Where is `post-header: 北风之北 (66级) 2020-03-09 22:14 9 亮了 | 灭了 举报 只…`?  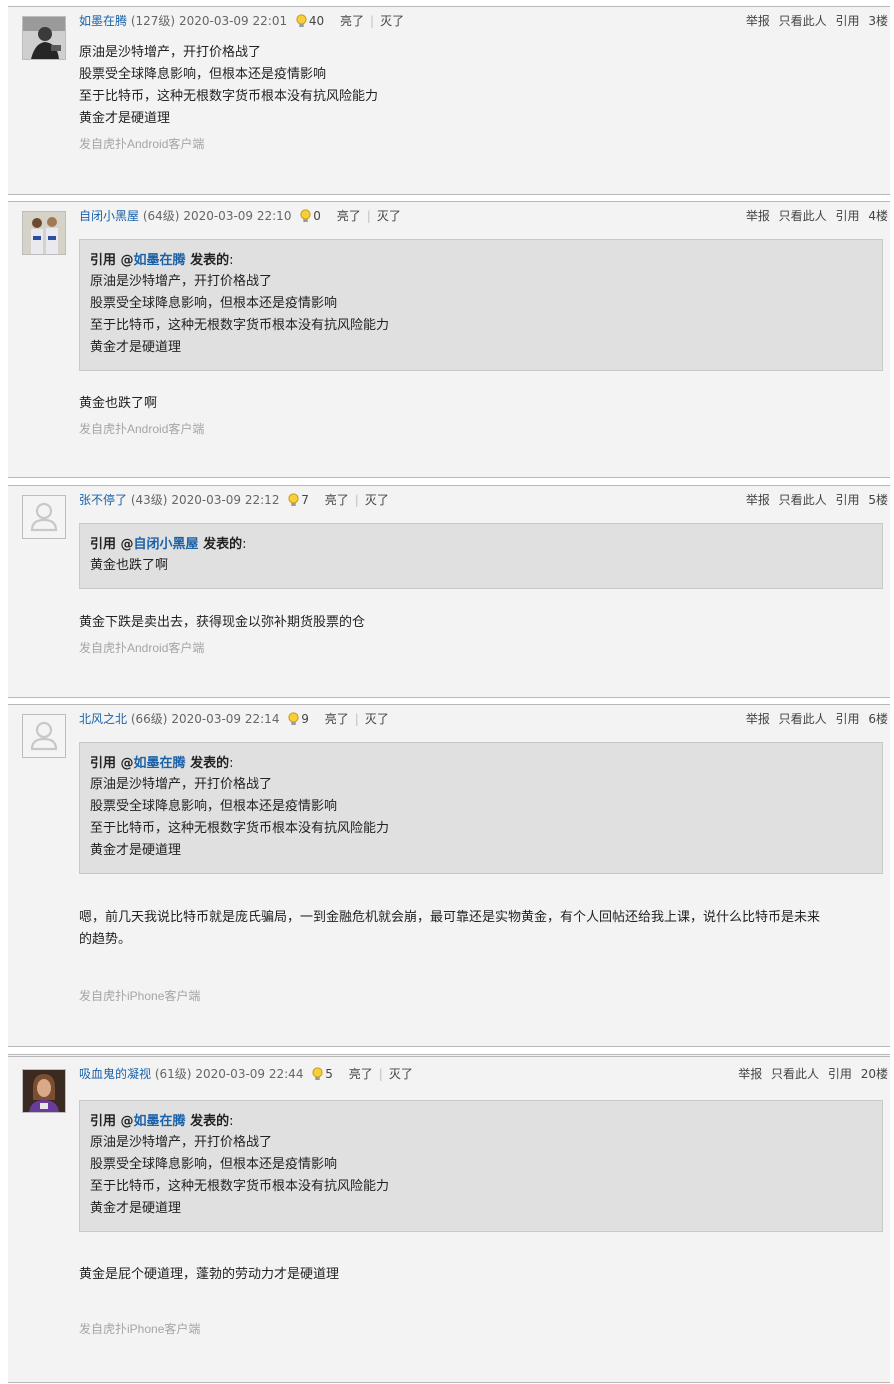
post-header: 北风之北 (66级) 2020-03-09 22:14 9 亮了 | 灭了 举报 只… is located at coordinates (484, 719).